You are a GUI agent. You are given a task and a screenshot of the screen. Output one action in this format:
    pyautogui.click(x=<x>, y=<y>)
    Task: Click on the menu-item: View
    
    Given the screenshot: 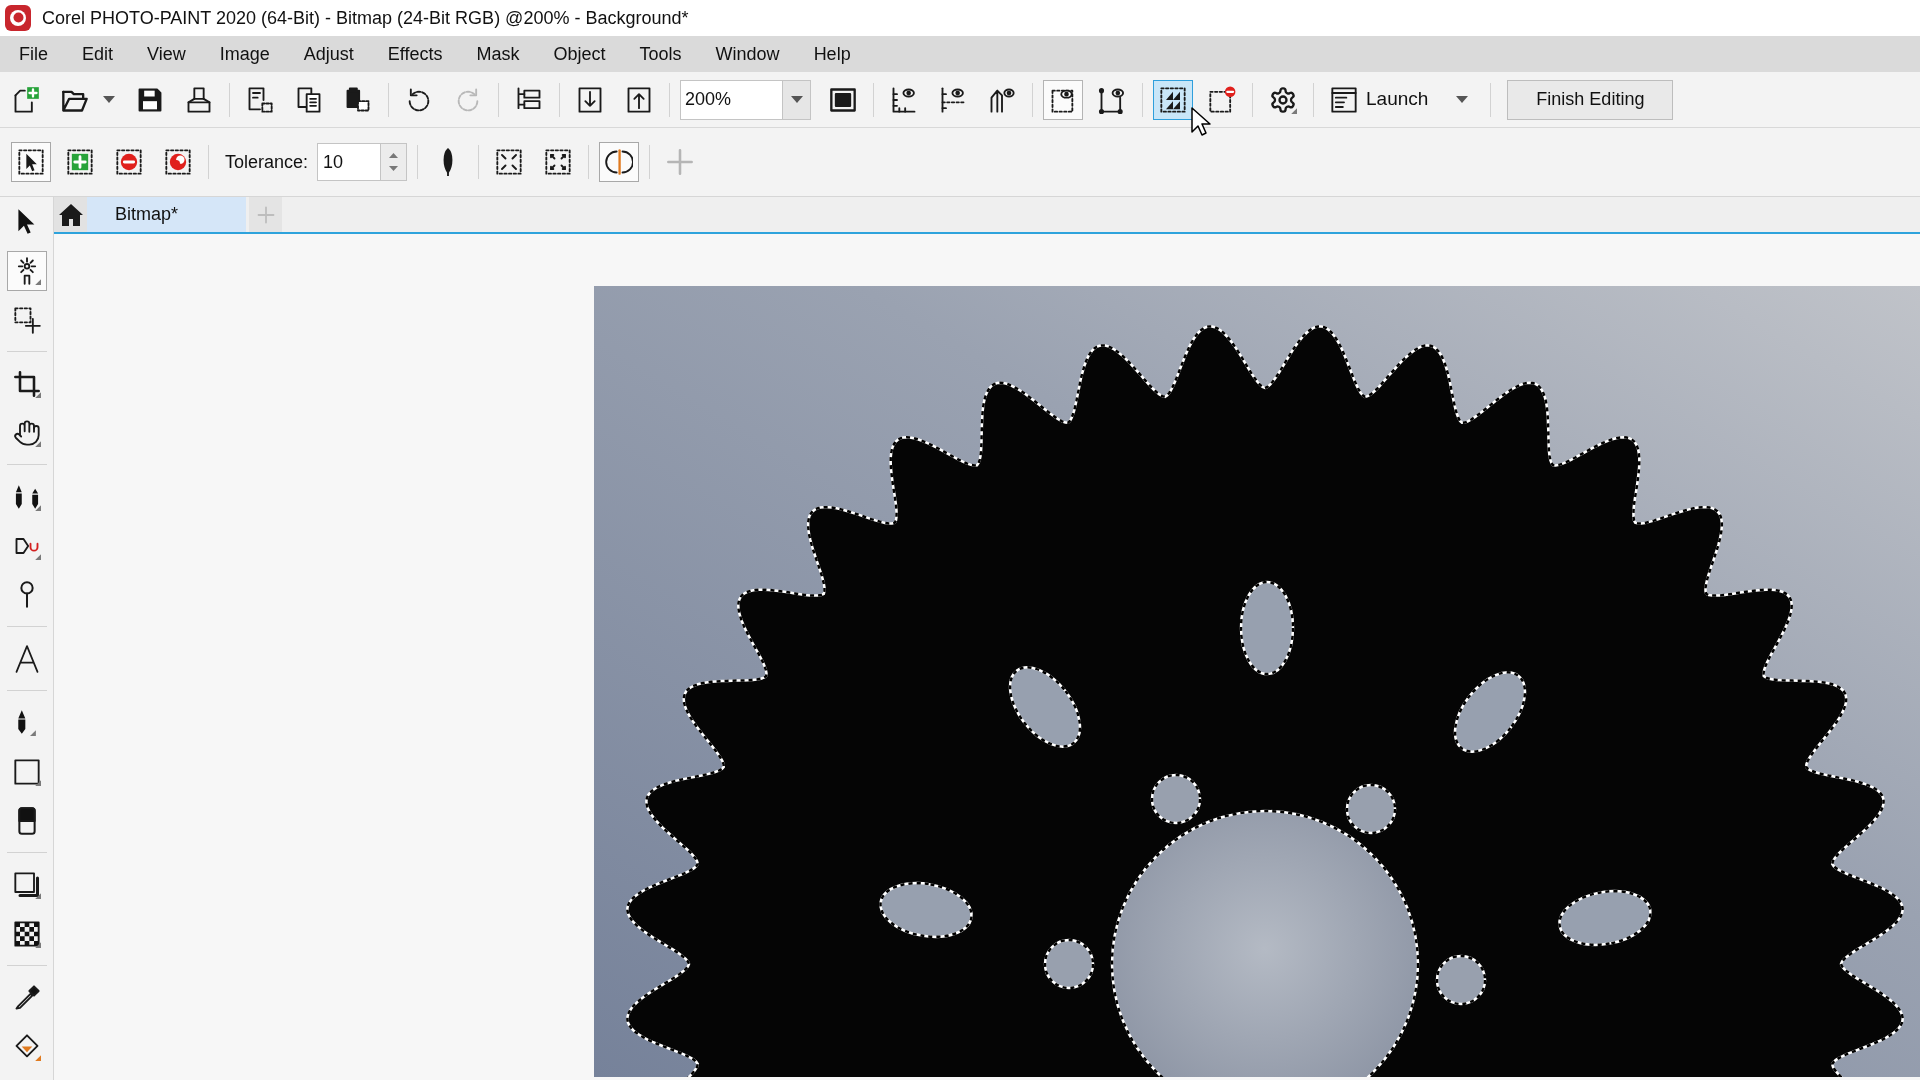 What is the action you would take?
    pyautogui.click(x=166, y=54)
    